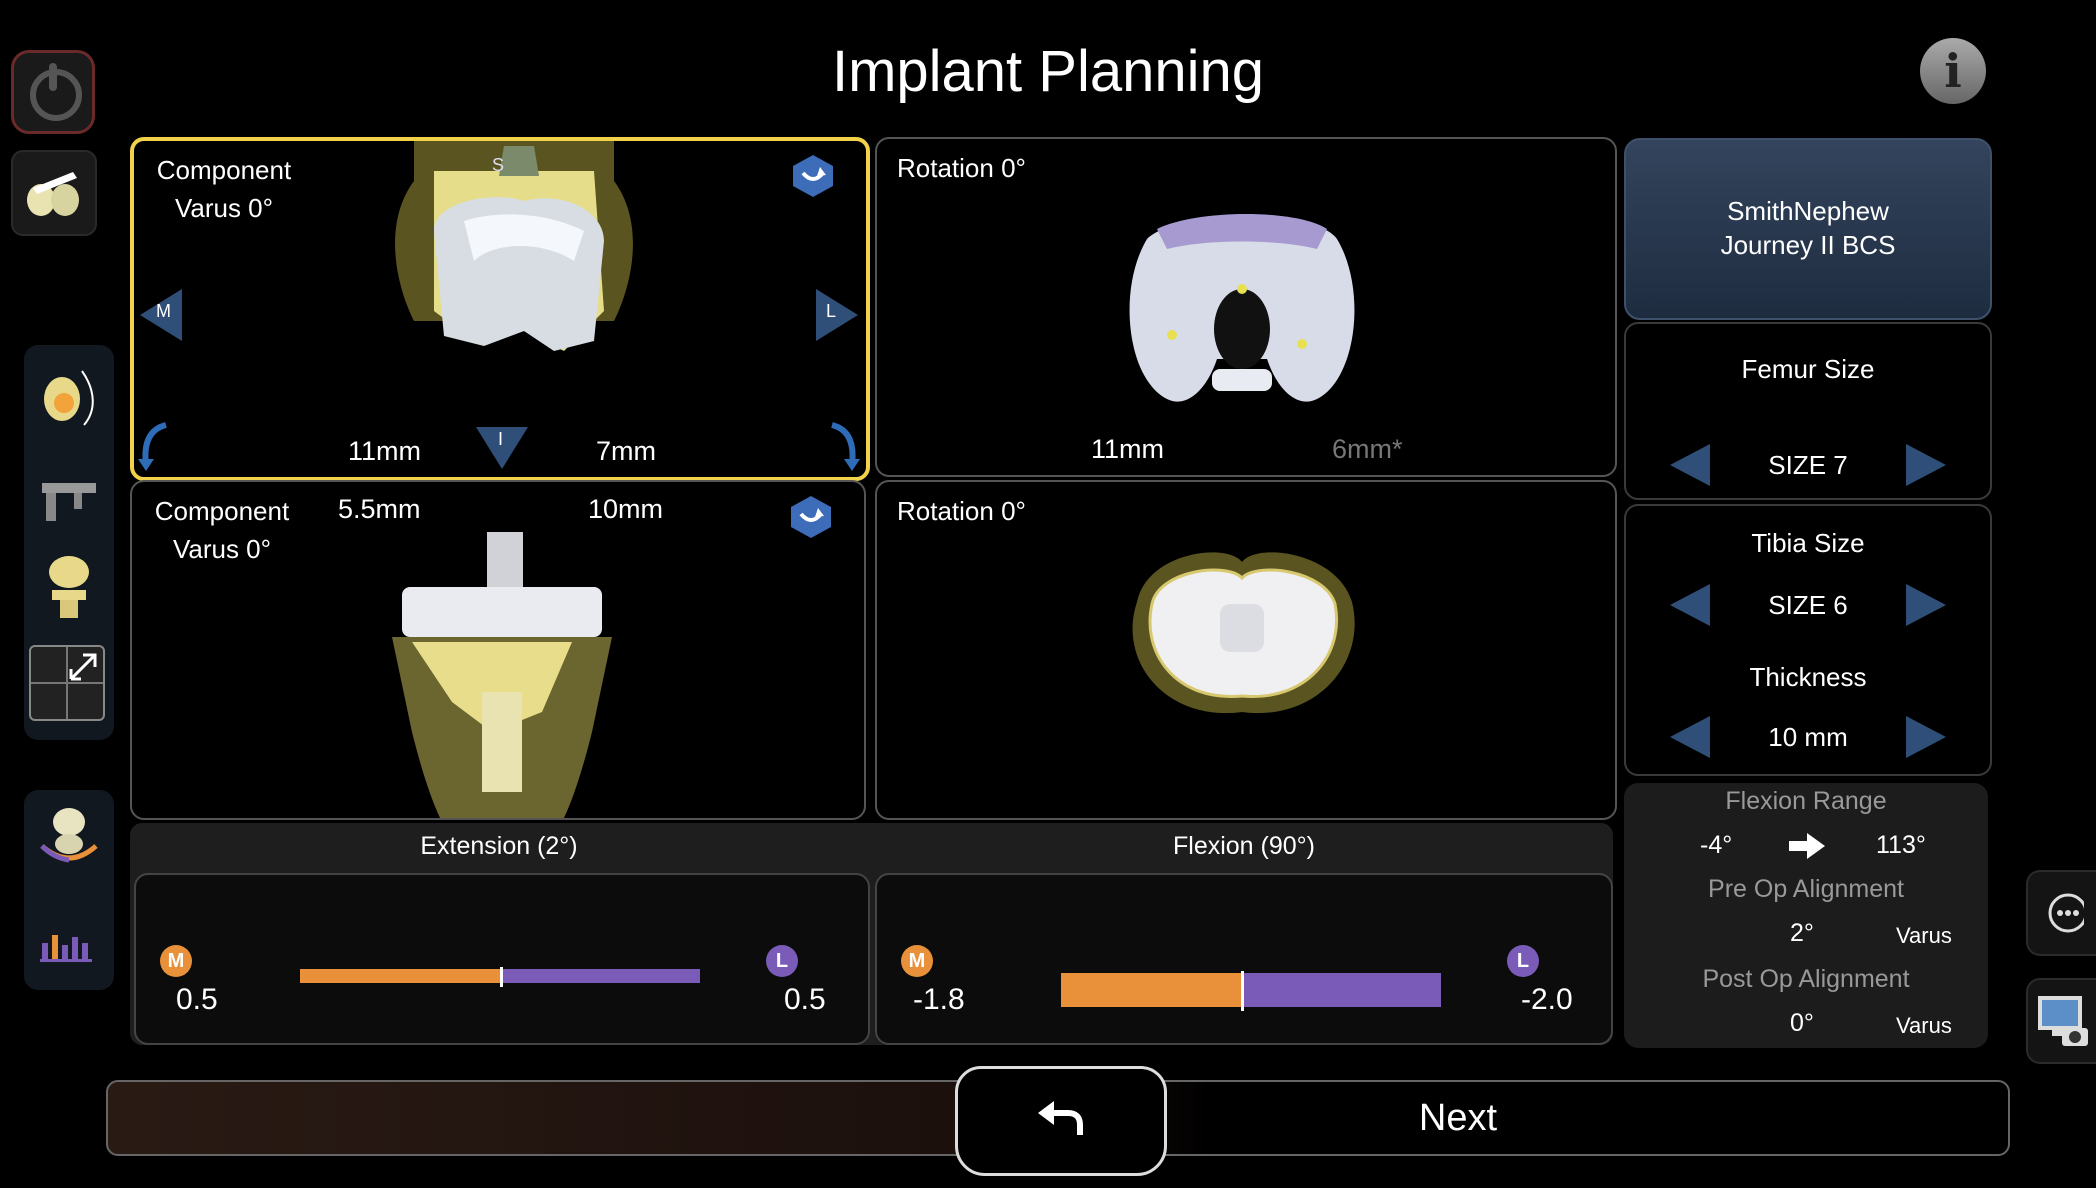 This screenshot has width=2096, height=1188. Describe the element at coordinates (385, 451) in the screenshot. I see `medial-measure: 11mm` at that location.